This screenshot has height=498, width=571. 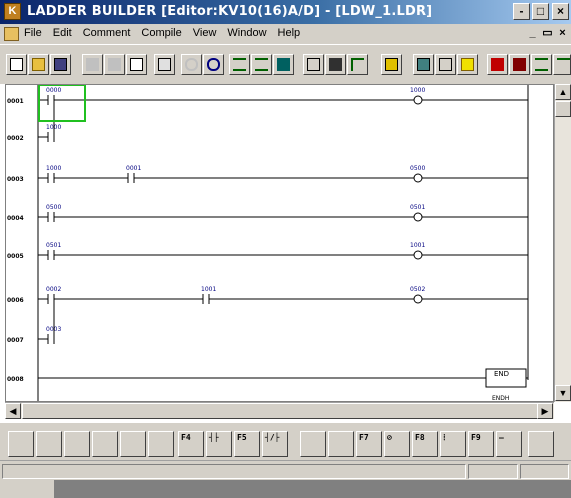 I want to click on print-button, so click(x=164, y=64).